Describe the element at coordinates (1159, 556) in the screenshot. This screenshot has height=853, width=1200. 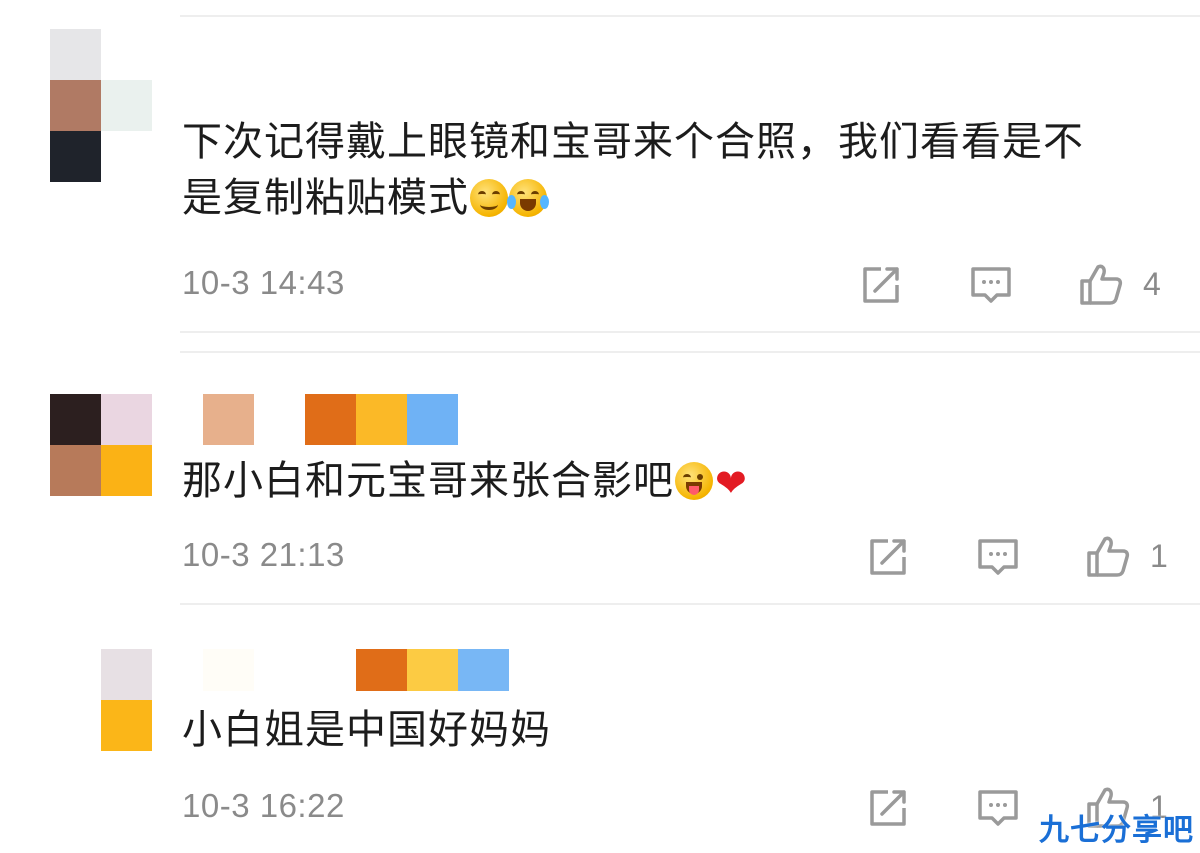
I see `like-count: 1` at that location.